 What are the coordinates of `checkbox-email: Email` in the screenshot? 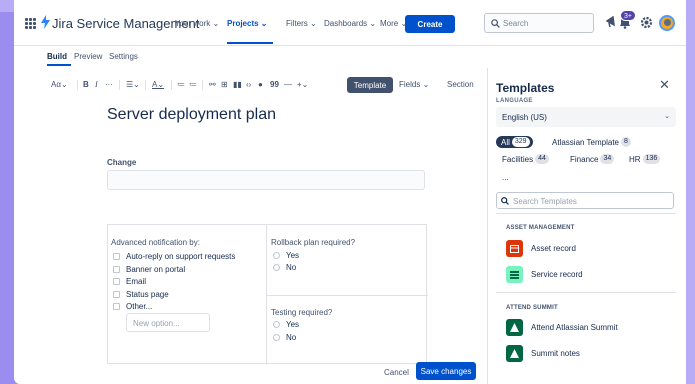 It's located at (129, 281).